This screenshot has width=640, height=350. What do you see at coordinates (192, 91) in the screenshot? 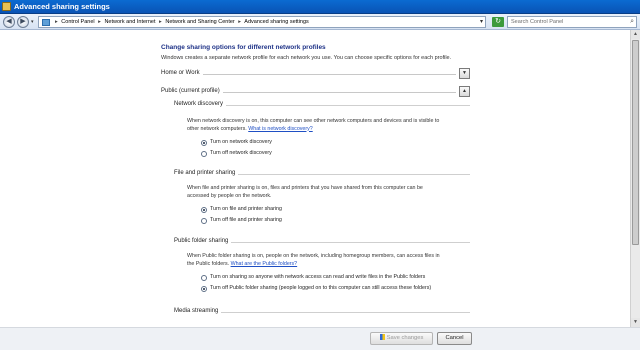
I see `profile-label: Public (current profile)` at bounding box center [192, 91].